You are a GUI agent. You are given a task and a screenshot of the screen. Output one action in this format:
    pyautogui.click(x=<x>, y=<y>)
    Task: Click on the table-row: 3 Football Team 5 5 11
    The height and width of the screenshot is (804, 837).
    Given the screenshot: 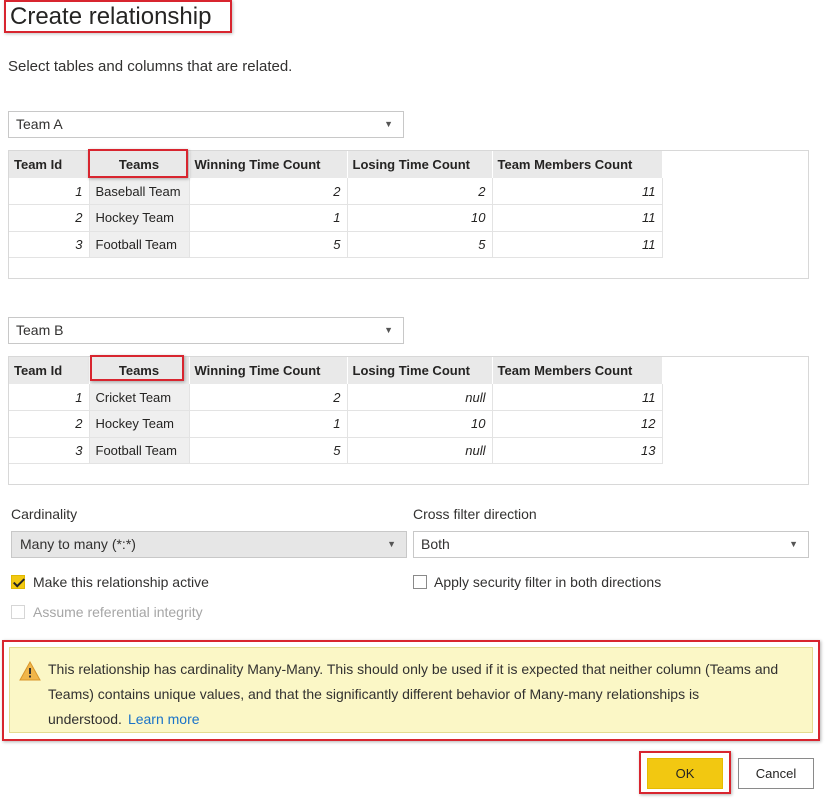 What is the action you would take?
    pyautogui.click(x=336, y=244)
    